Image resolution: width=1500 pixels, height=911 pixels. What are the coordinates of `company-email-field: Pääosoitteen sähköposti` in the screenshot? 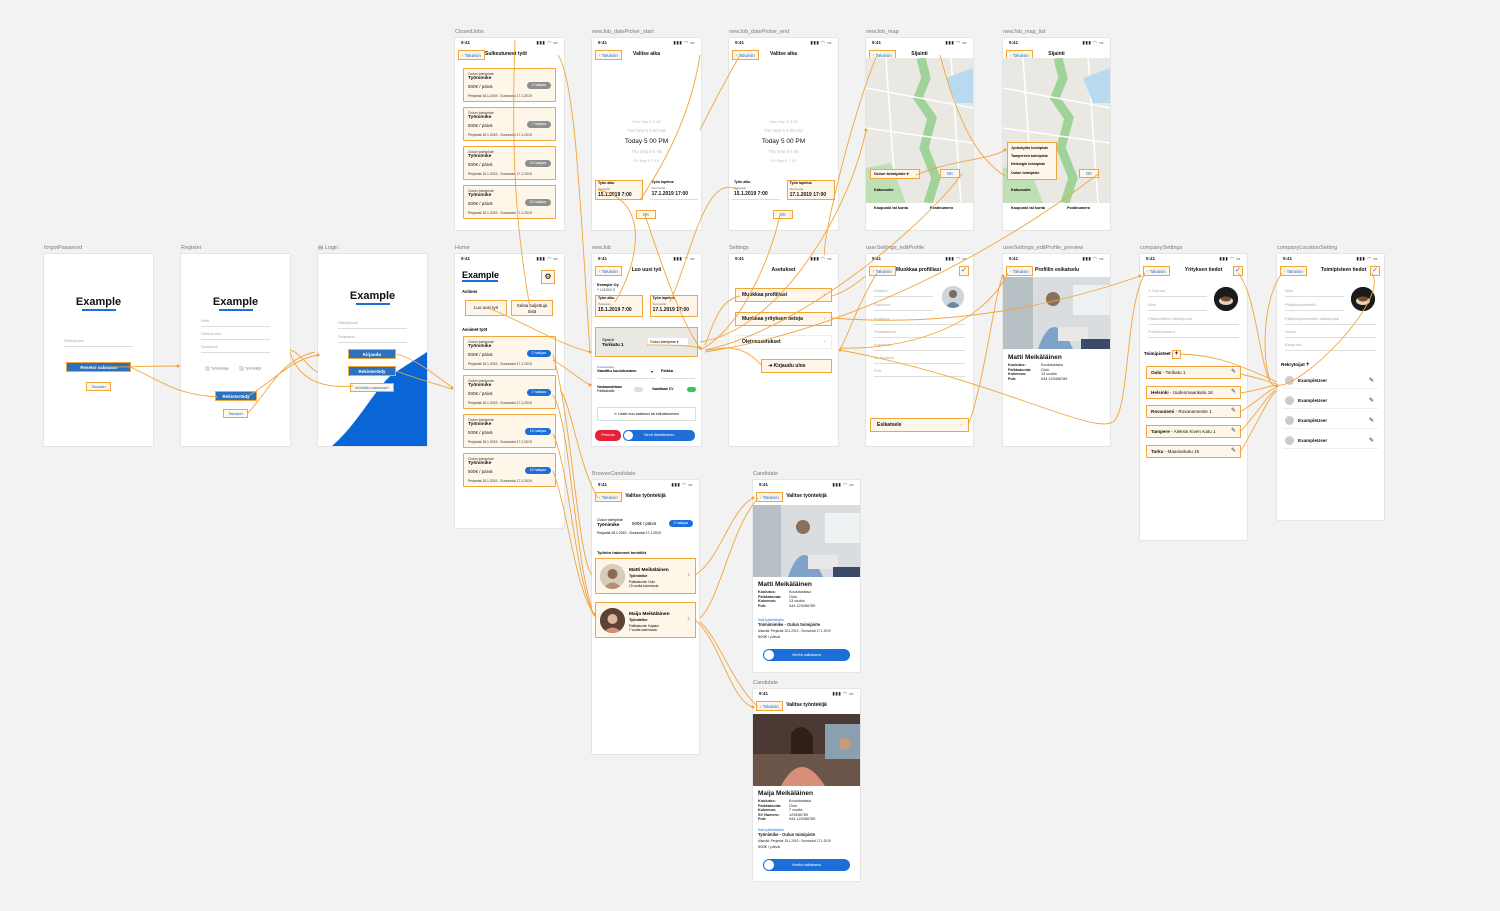 It's located at (1193, 320).